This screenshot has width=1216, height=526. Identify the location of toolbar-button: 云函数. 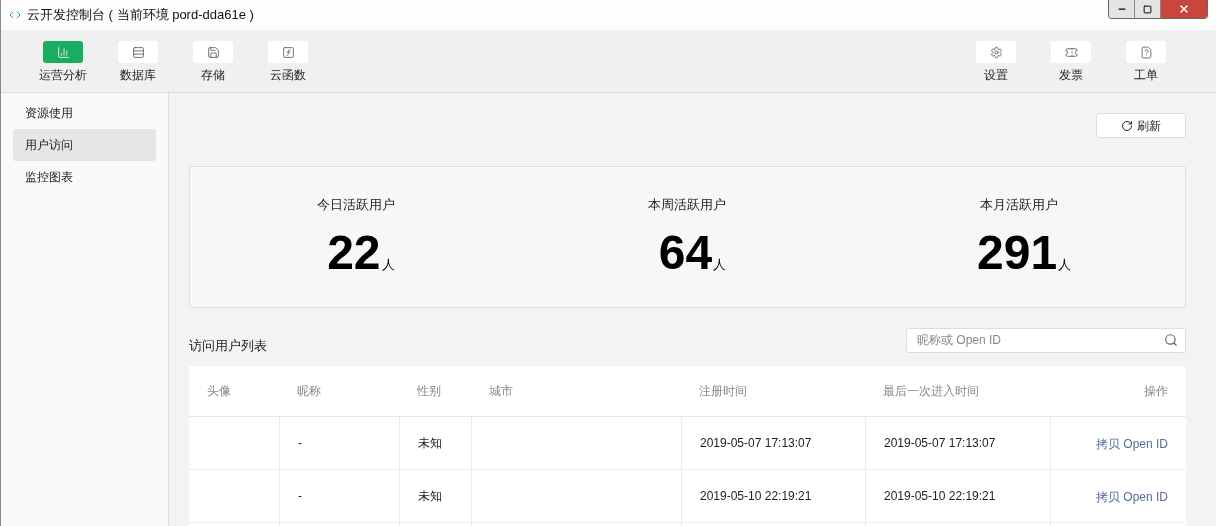
(288, 61).